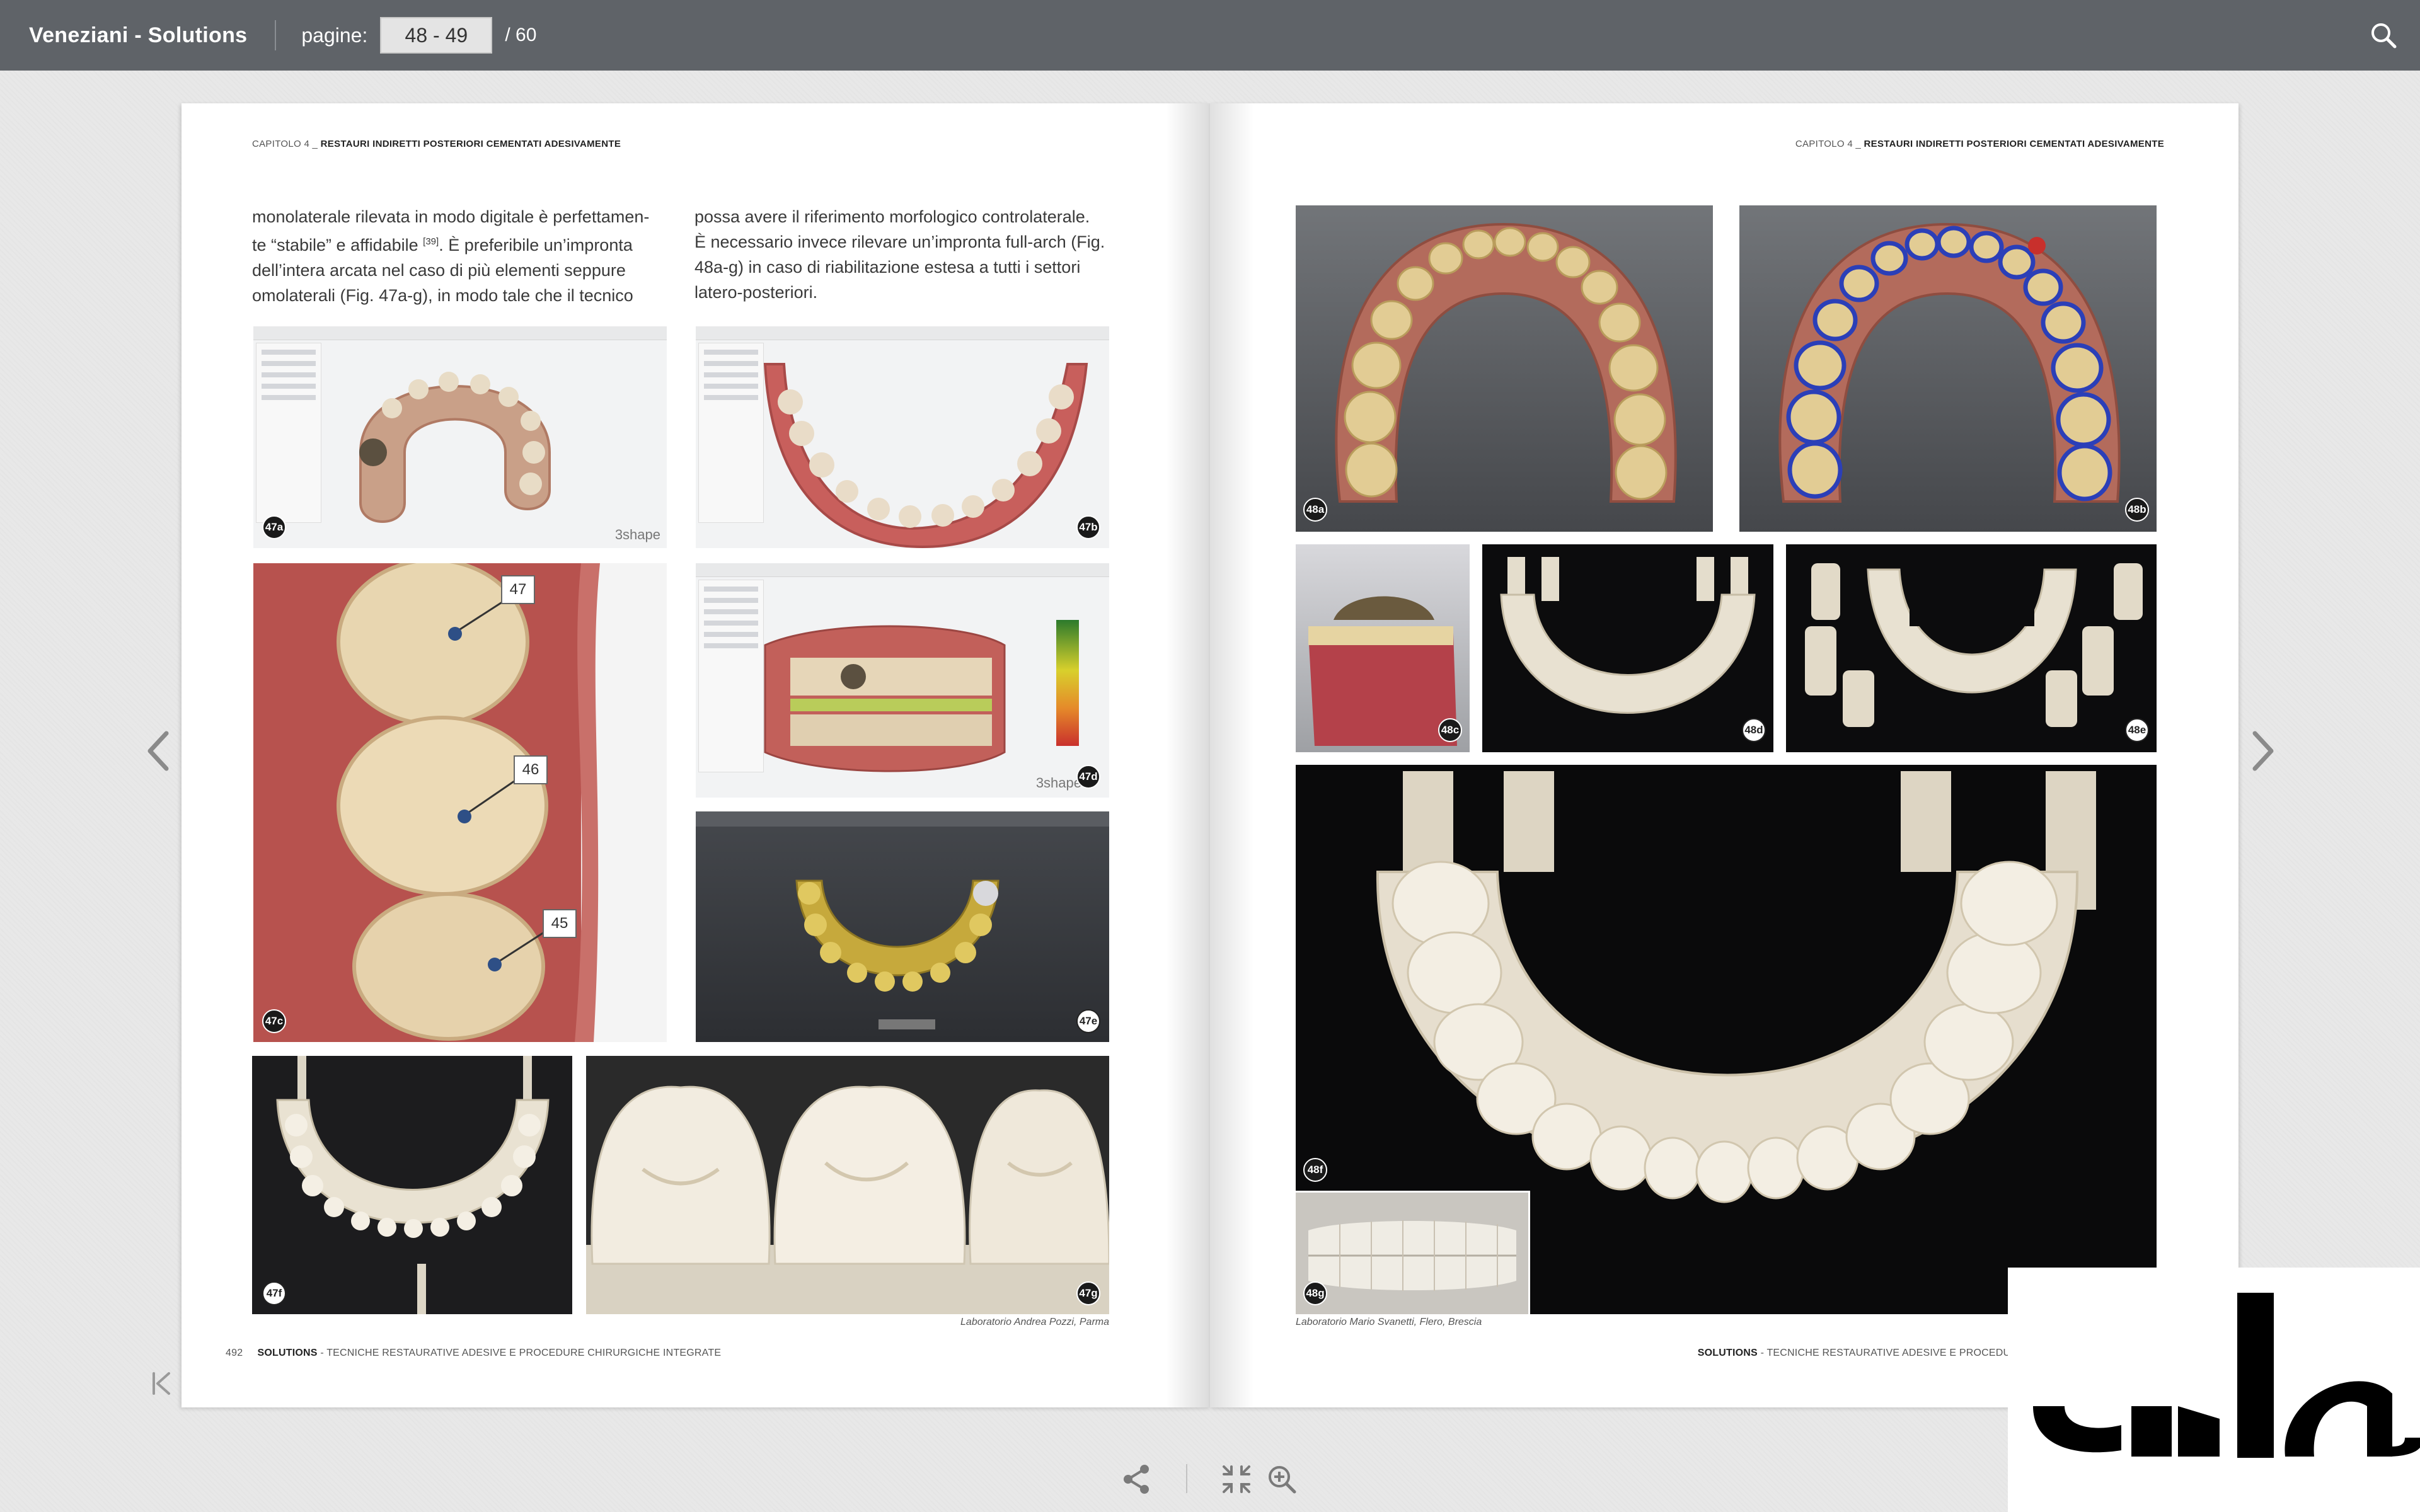 This screenshot has height=1512, width=2420. What do you see at coordinates (335, 35) in the screenshot?
I see `pages-label: pagine:` at bounding box center [335, 35].